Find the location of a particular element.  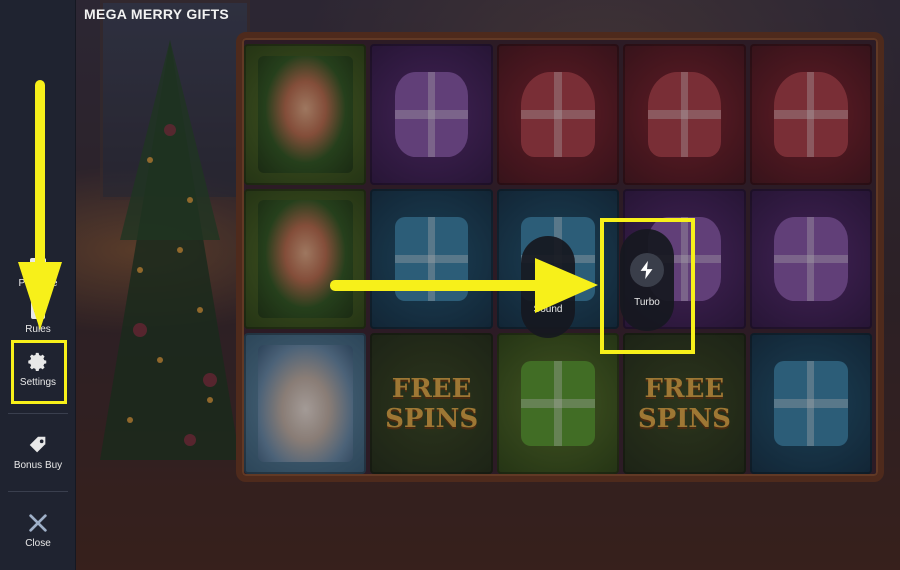

menu-item-close: Close is located at coordinates (38, 530).